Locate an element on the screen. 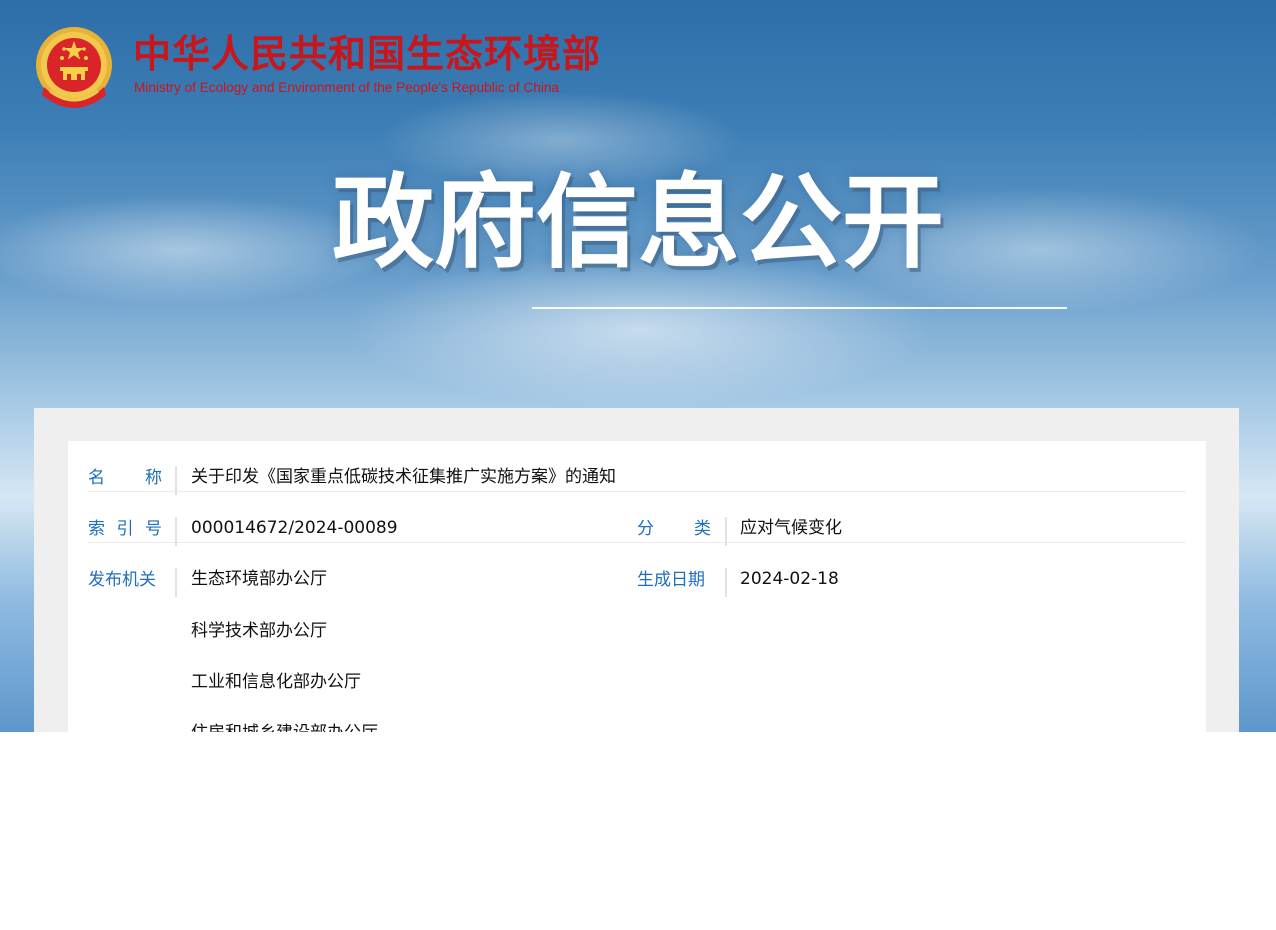 The image size is (1276, 930). index-label-char-2: 引 is located at coordinates (125, 529).